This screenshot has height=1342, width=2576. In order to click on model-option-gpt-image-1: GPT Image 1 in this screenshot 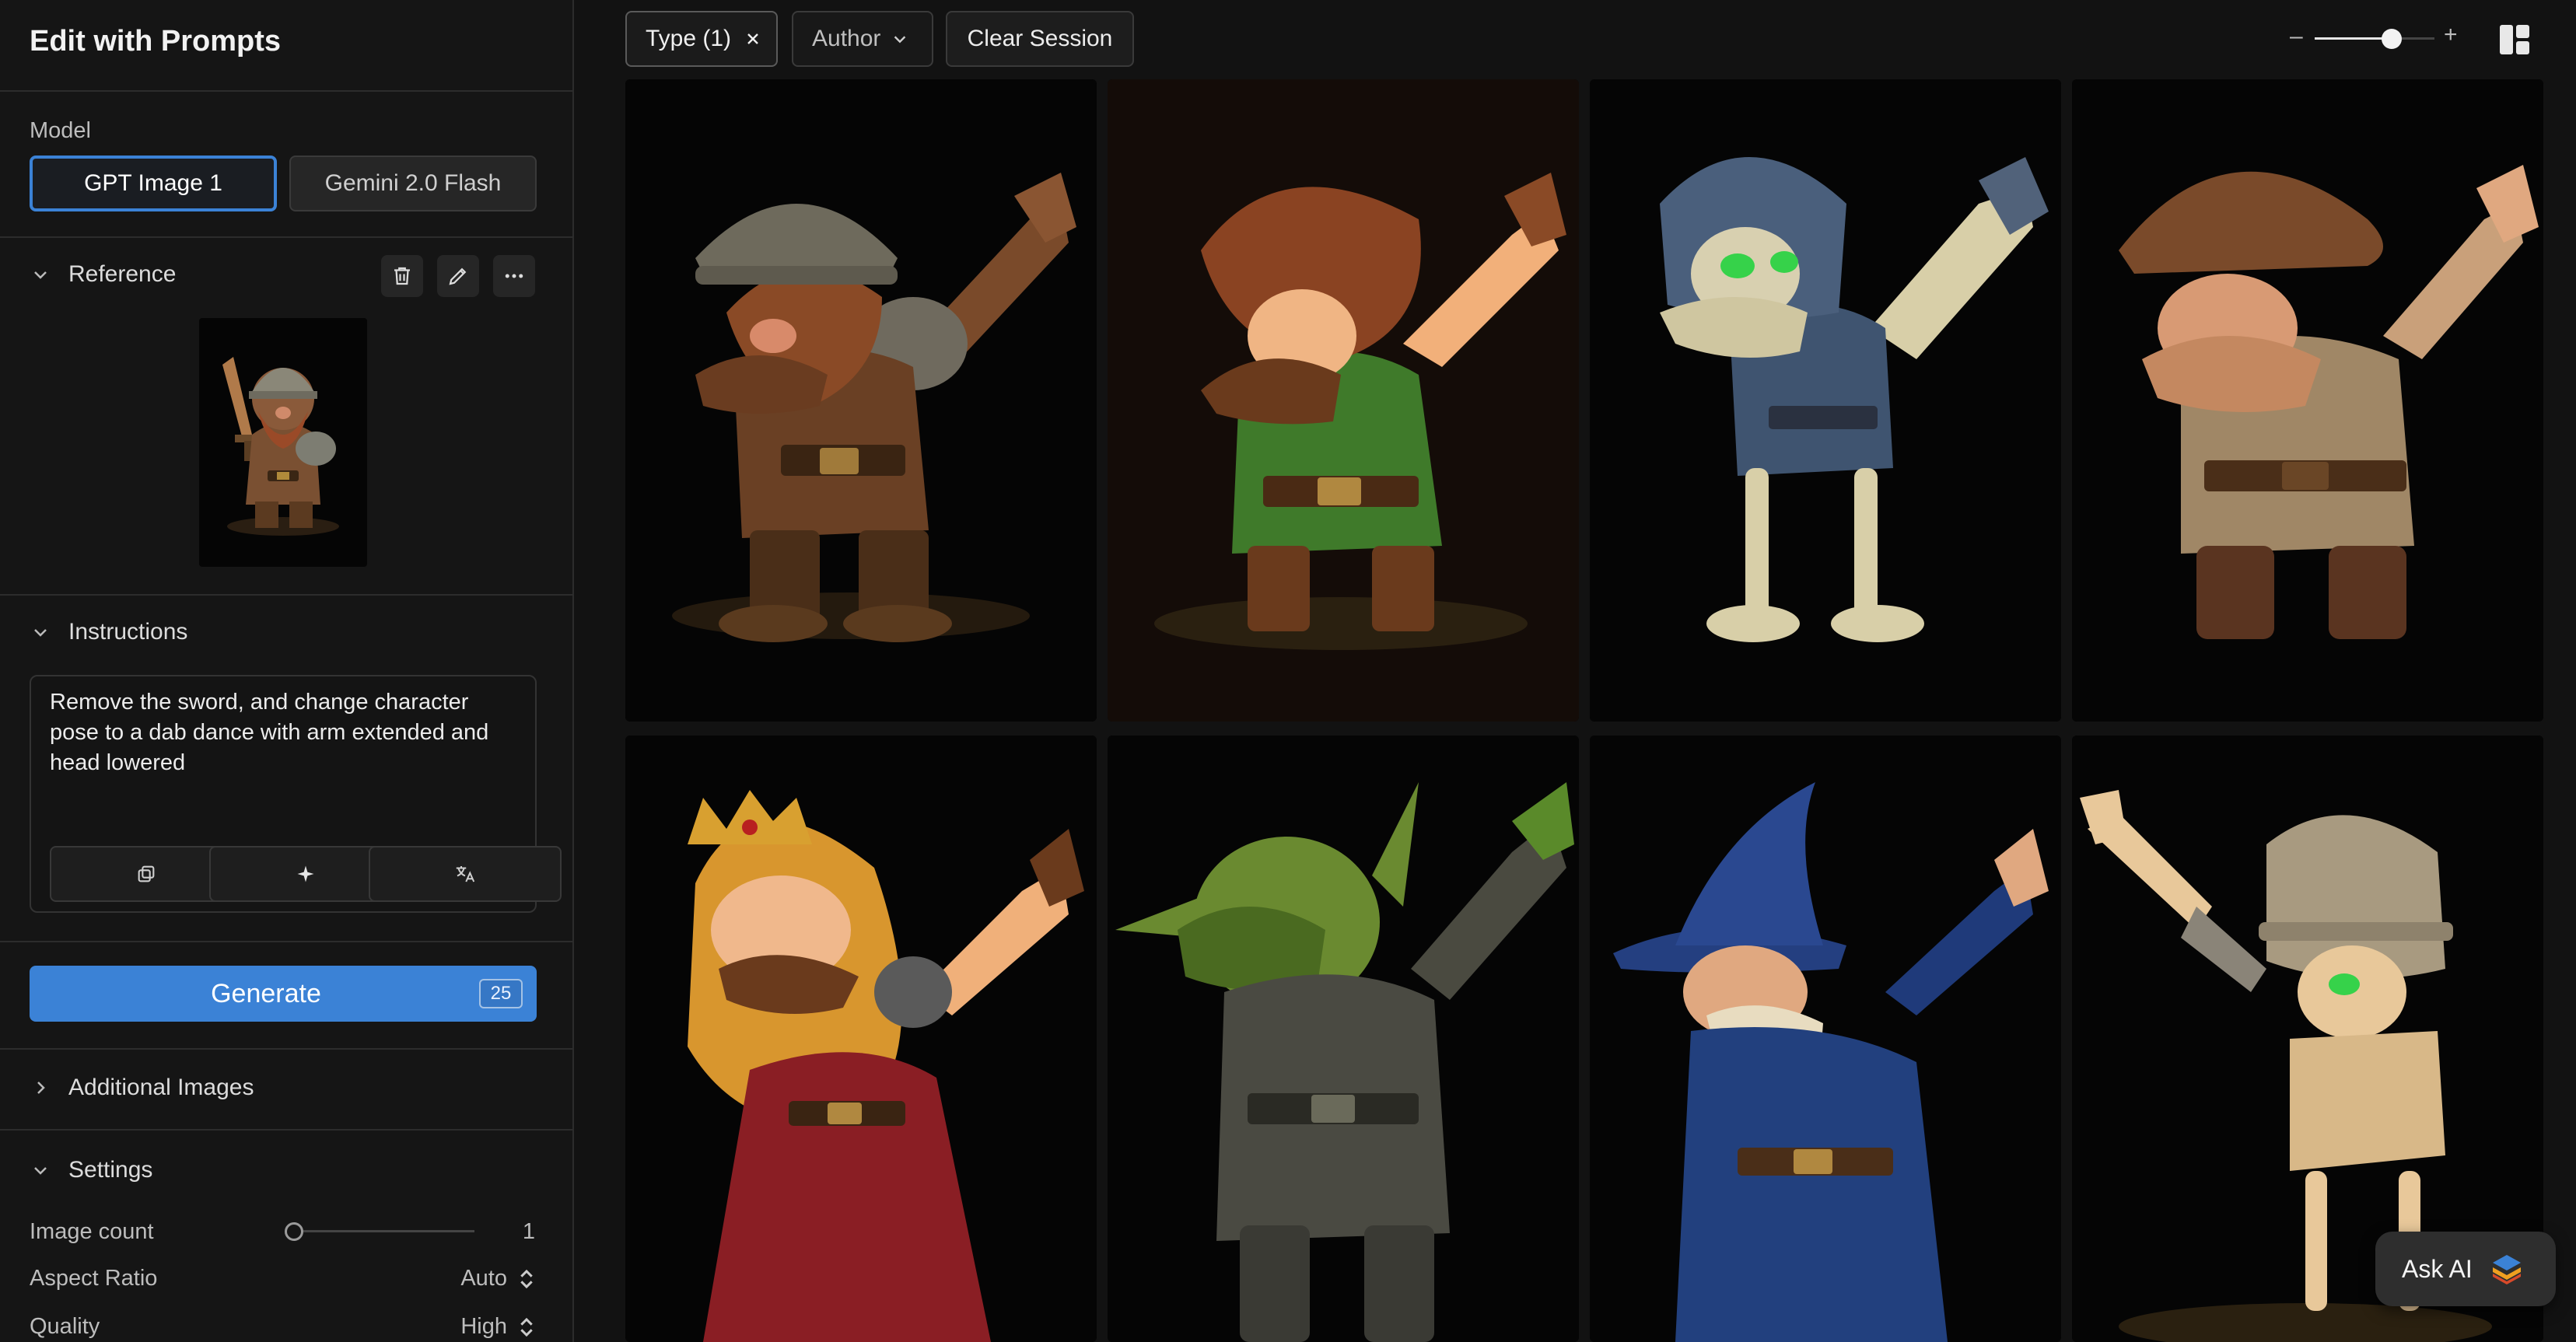, I will do `click(153, 184)`.